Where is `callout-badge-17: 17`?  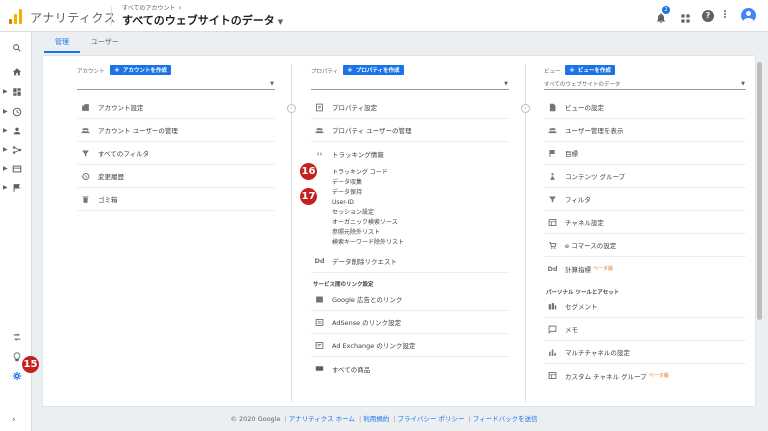
callout-badge-17: 17 is located at coordinates (308, 196).